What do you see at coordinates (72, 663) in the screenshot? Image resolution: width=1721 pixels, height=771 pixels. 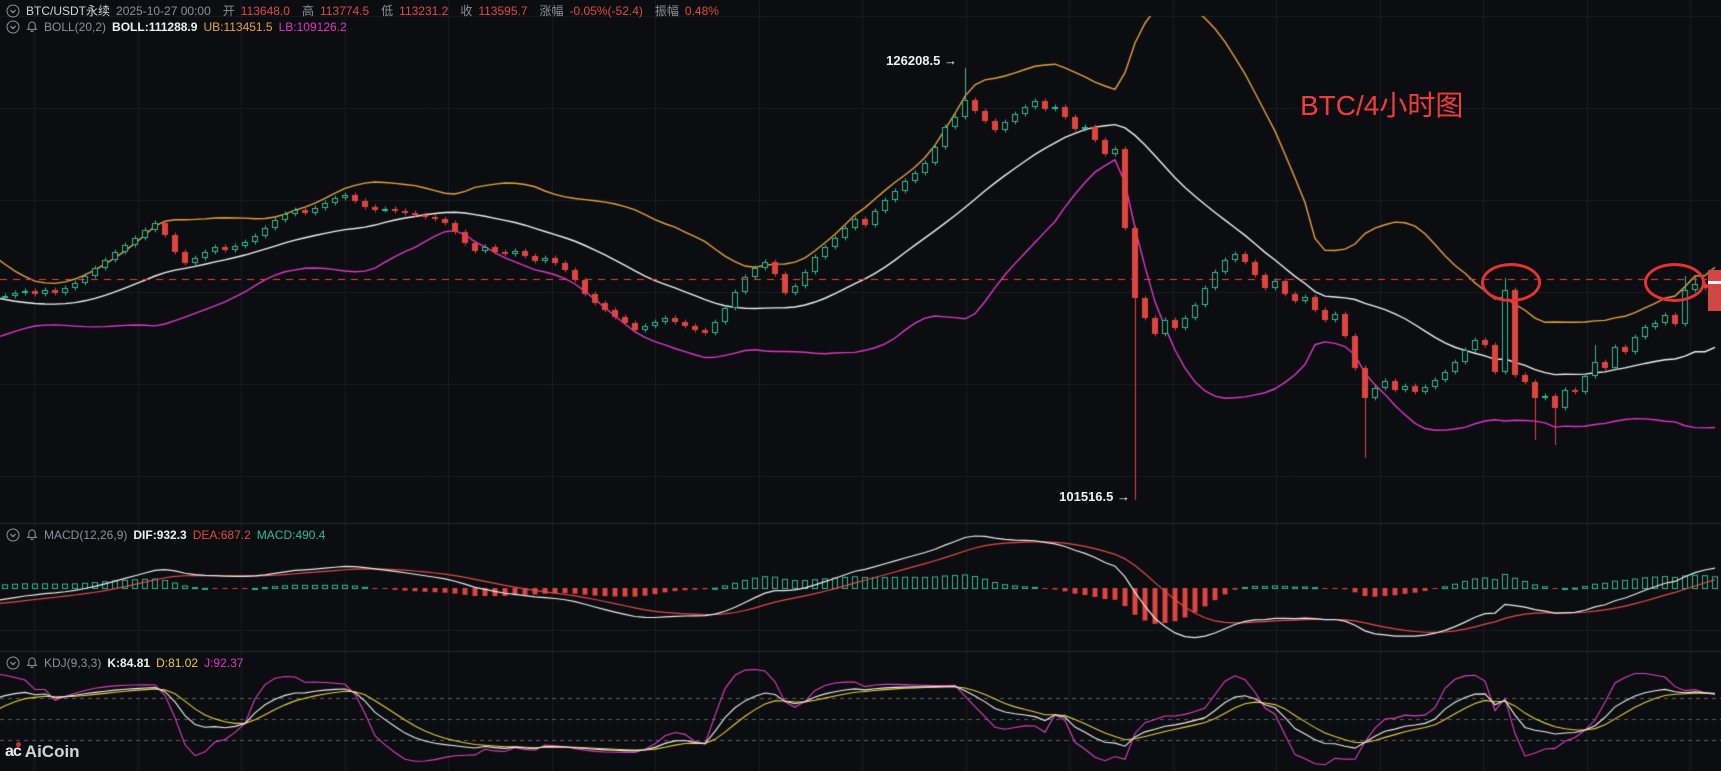 I see `kdj-name: KDJ(9,3,3)` at bounding box center [72, 663].